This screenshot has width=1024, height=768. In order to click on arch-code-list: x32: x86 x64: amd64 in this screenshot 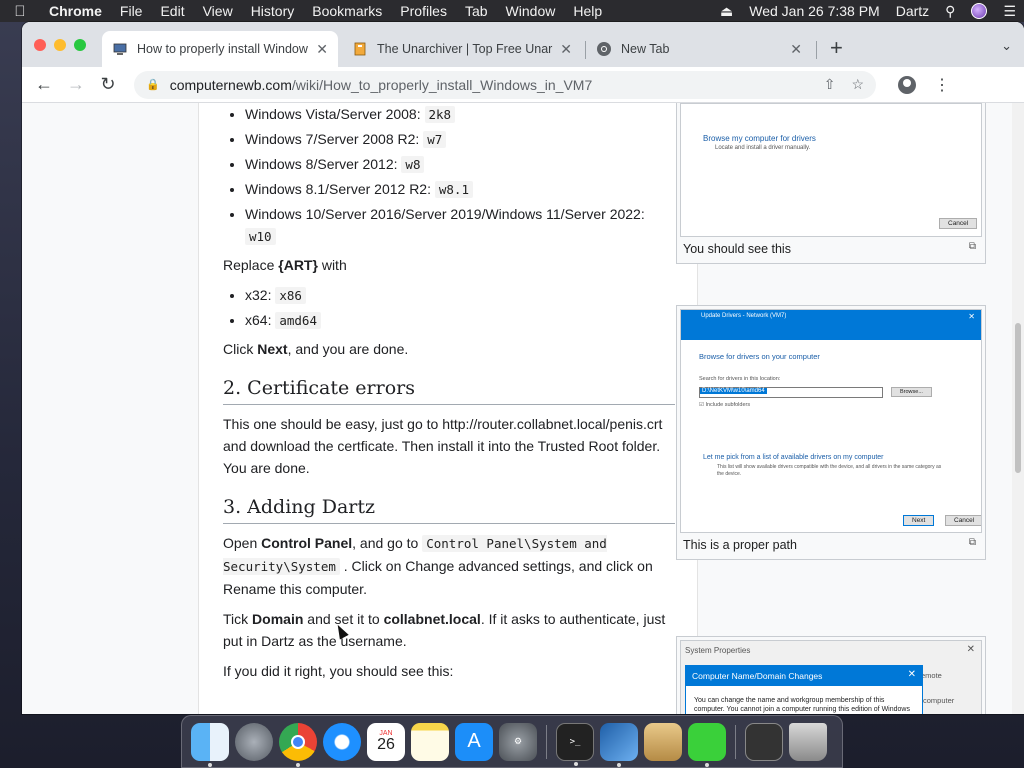, I will do `click(460, 308)`.